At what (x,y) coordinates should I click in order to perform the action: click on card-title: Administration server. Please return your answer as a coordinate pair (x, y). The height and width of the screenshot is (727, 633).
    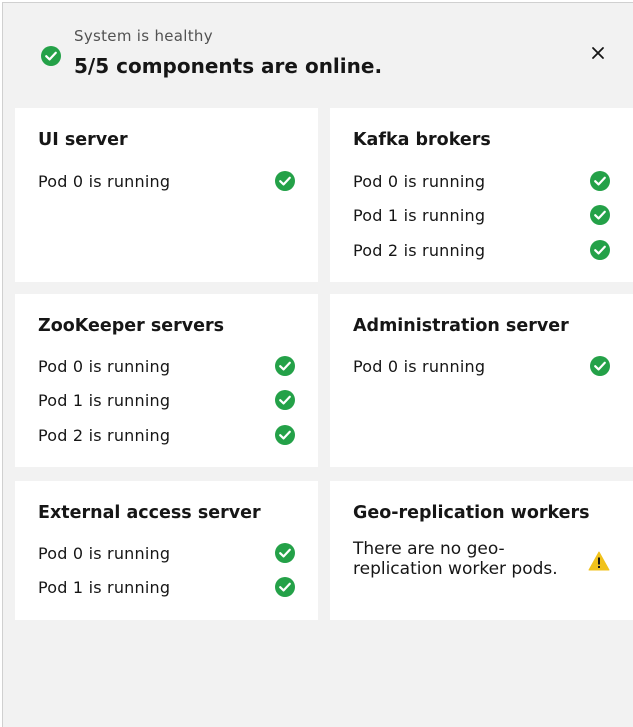
    Looking at the image, I should click on (461, 326).